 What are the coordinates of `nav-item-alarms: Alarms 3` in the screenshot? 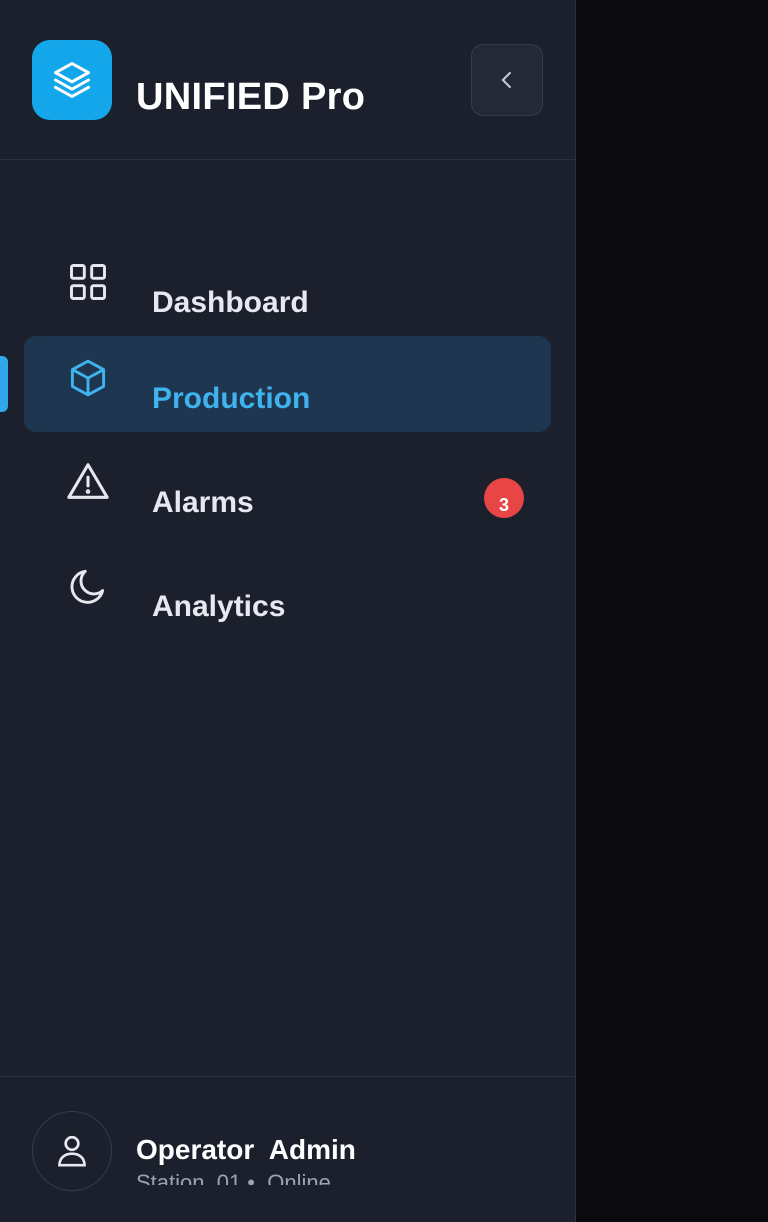 It's located at (287, 488).